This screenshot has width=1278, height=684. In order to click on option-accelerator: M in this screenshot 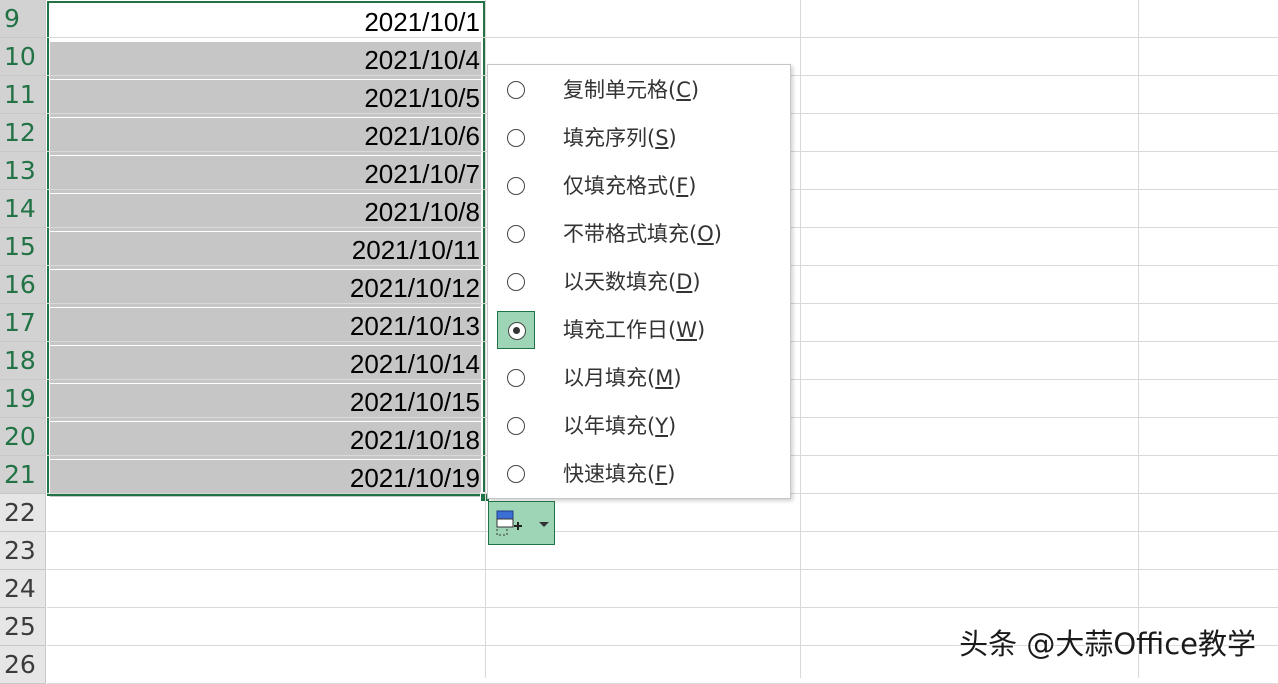, I will do `click(664, 378)`.